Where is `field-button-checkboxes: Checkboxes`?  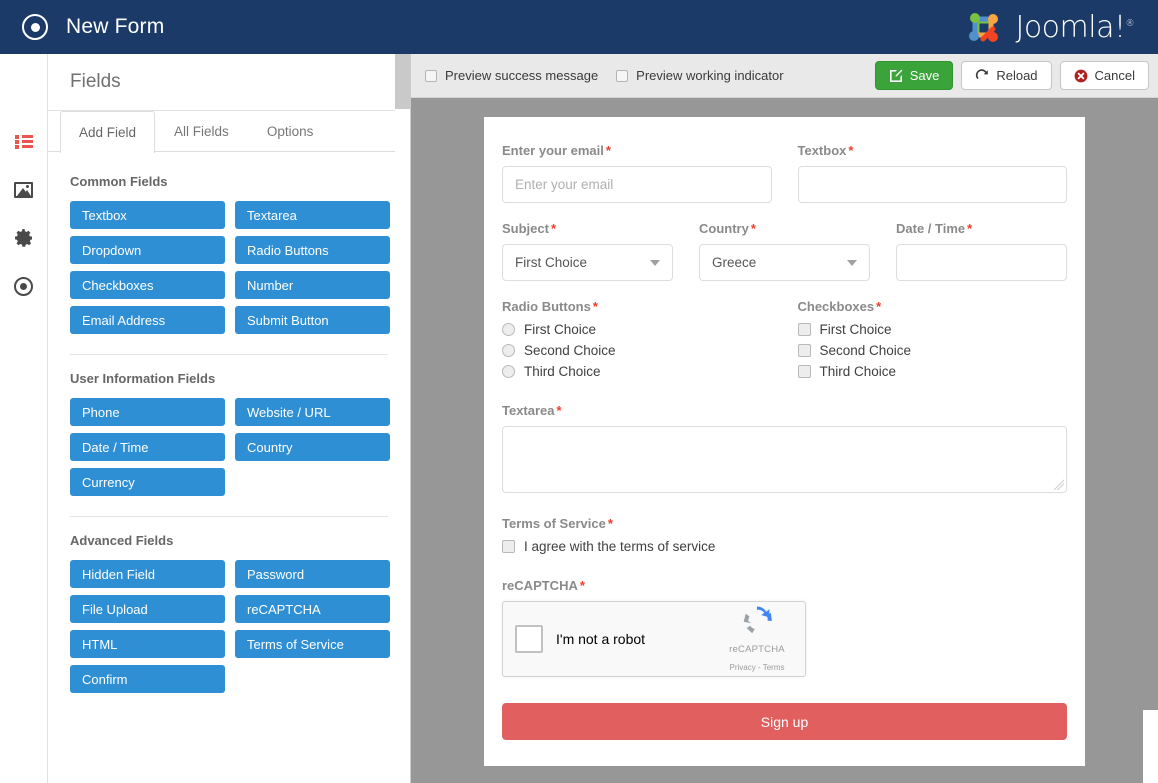
field-button-checkboxes: Checkboxes is located at coordinates (147, 285).